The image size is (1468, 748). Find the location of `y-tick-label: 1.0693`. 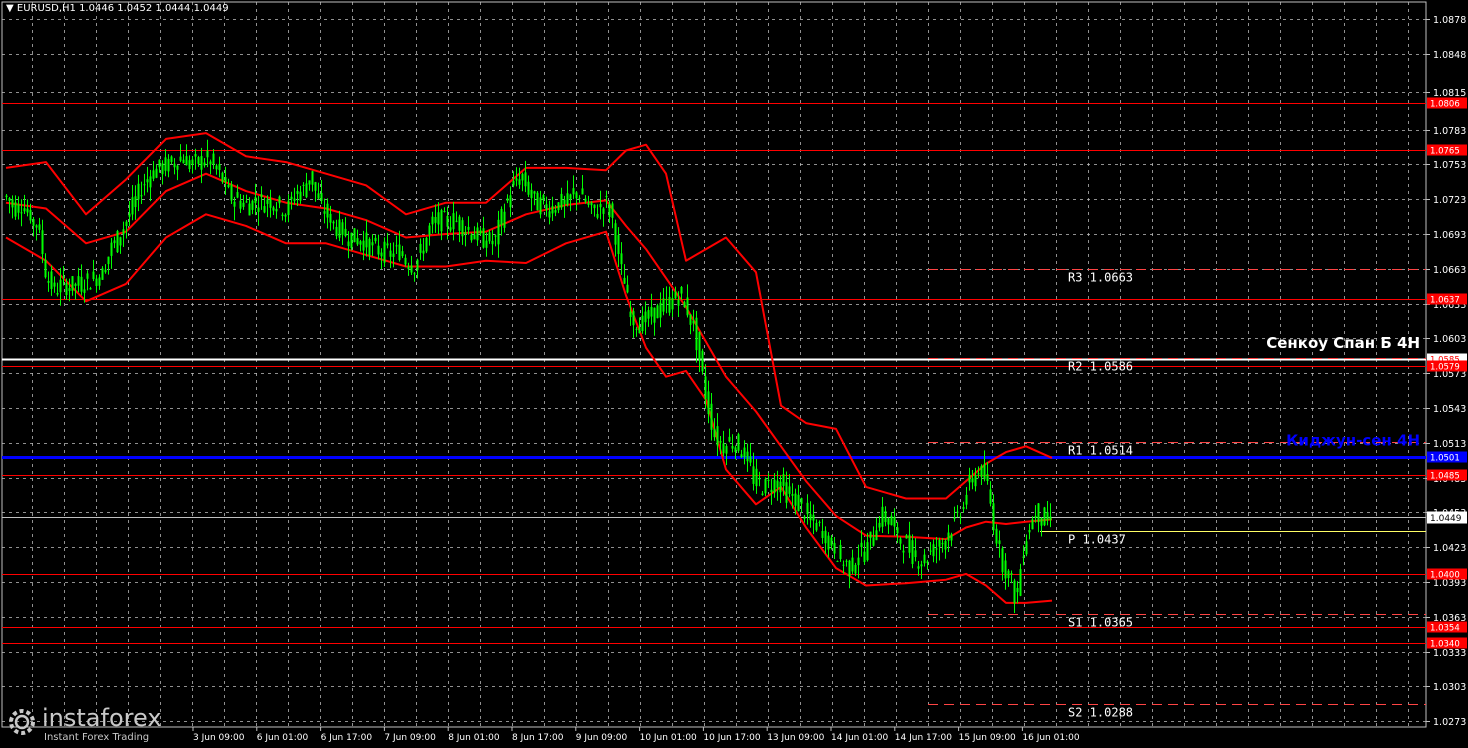

y-tick-label: 1.0693 is located at coordinates (1449, 235).